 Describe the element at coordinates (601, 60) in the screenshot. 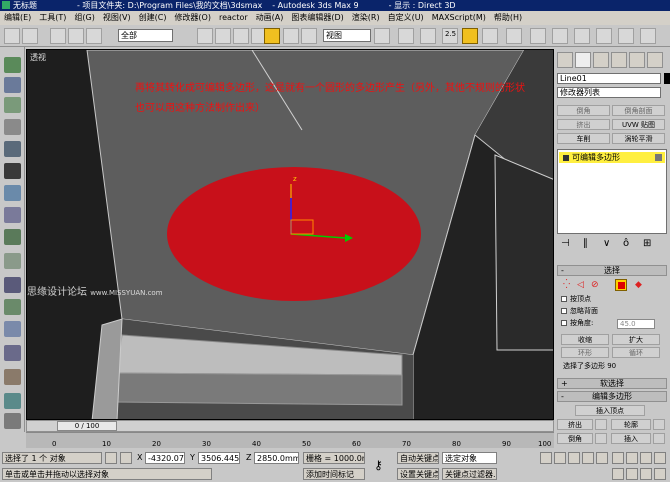

I see `hierarchy-tab-icon` at that location.